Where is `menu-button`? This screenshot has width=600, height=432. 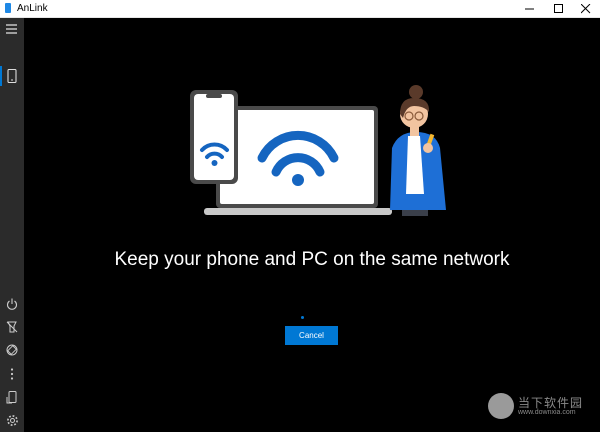 menu-button is located at coordinates (12, 29).